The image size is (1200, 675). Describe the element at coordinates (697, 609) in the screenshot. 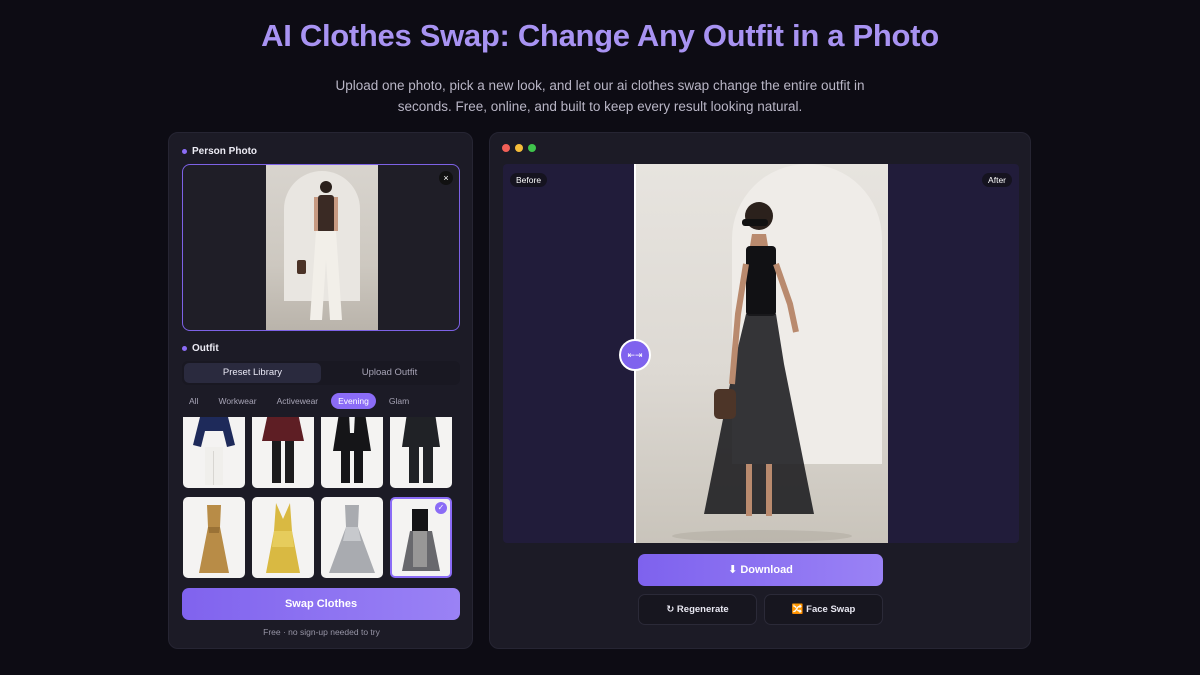

I see `regenerate-button: ↻ Regenerate` at that location.